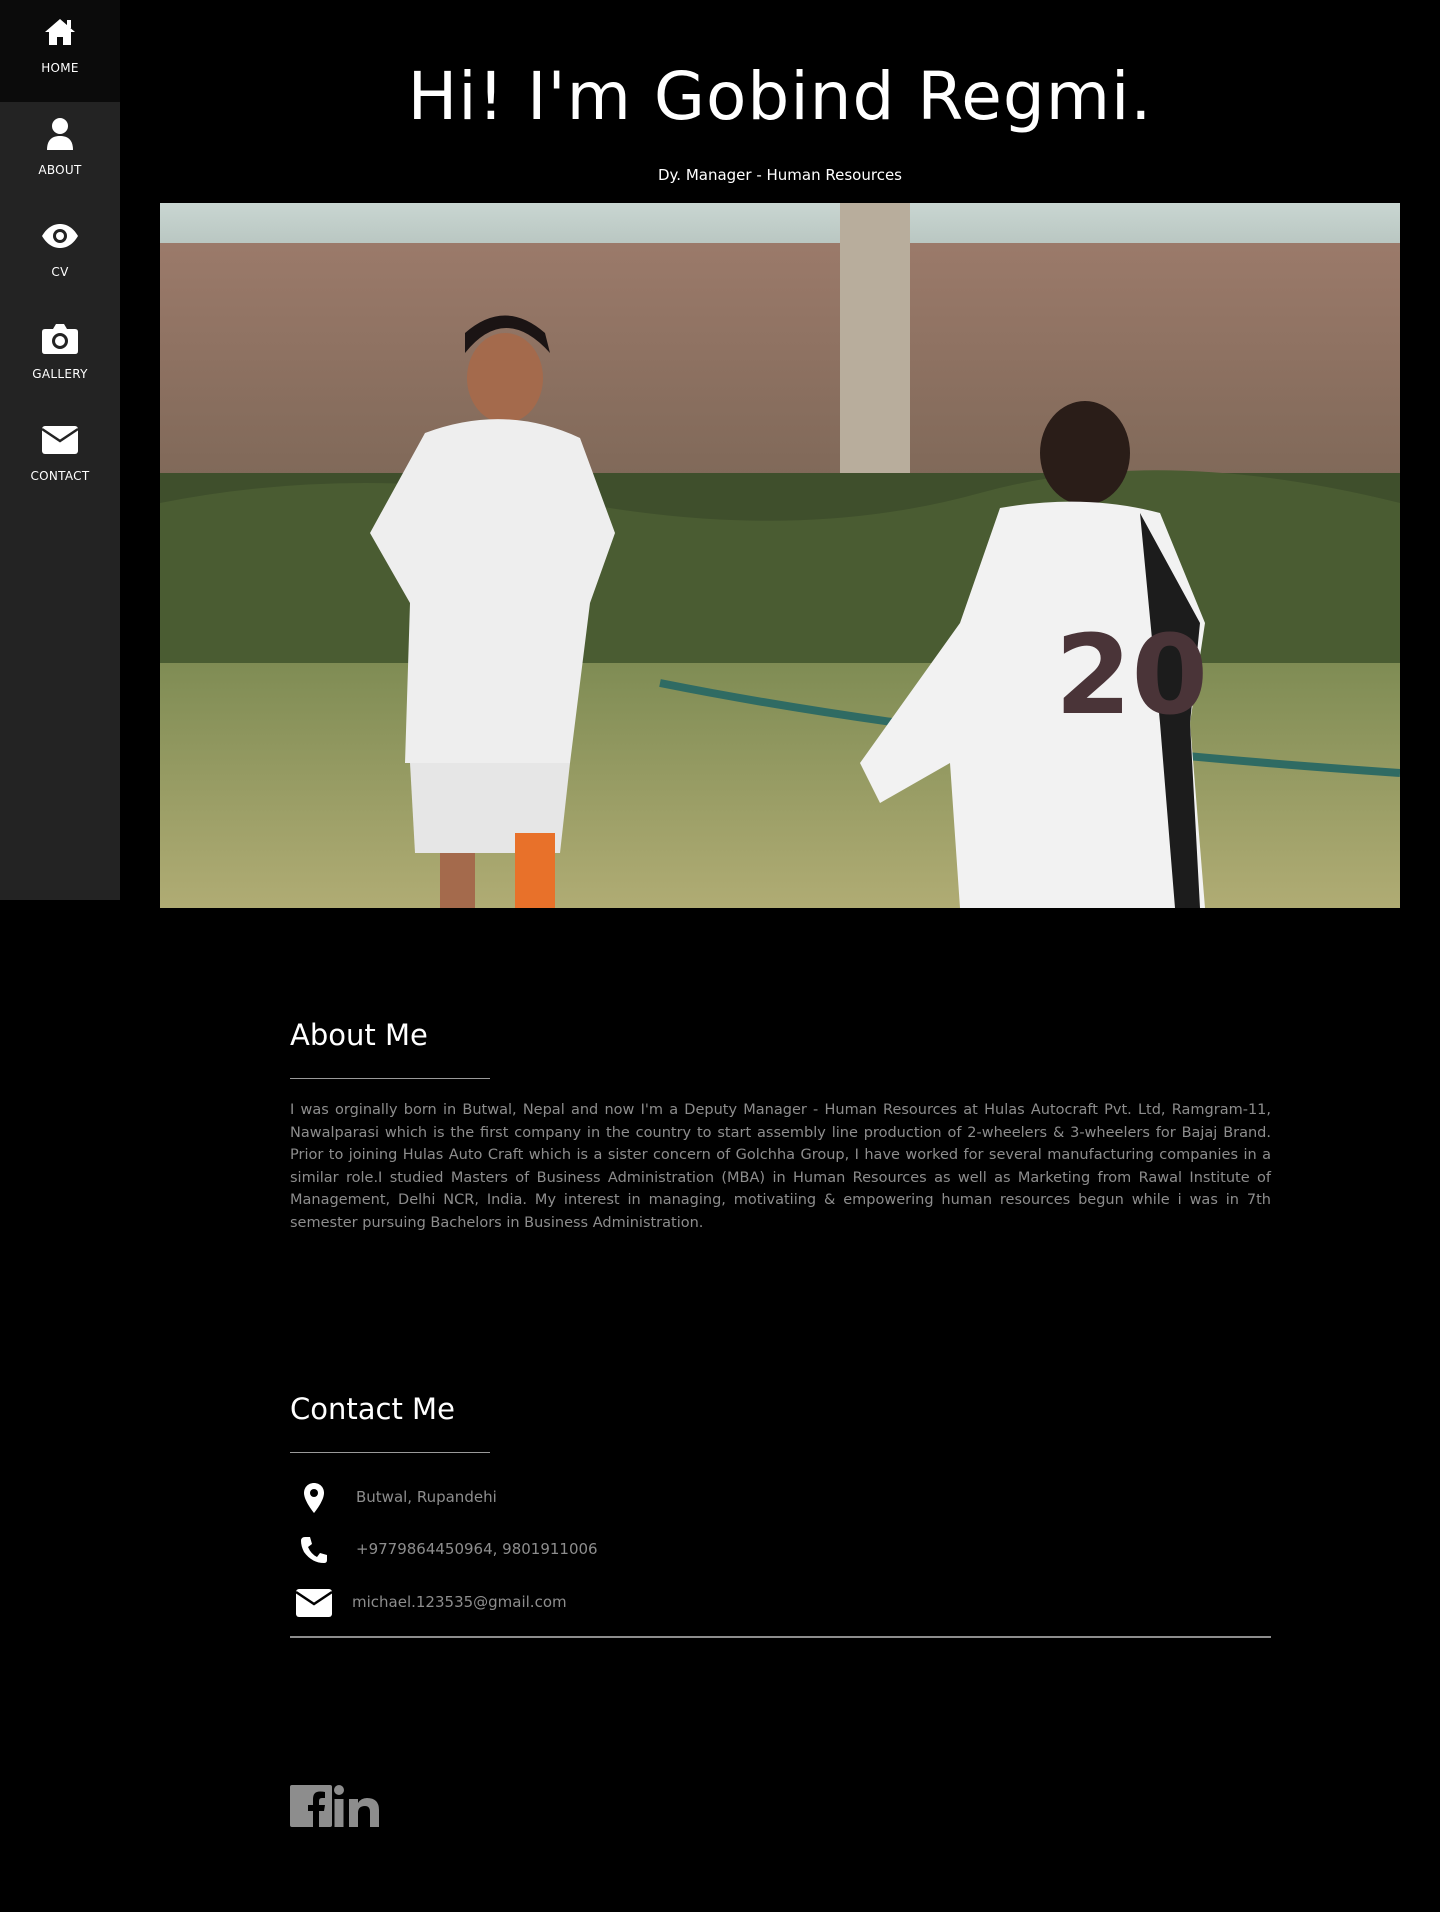  I want to click on sidebar-item-contact: CONTACT, so click(60, 459).